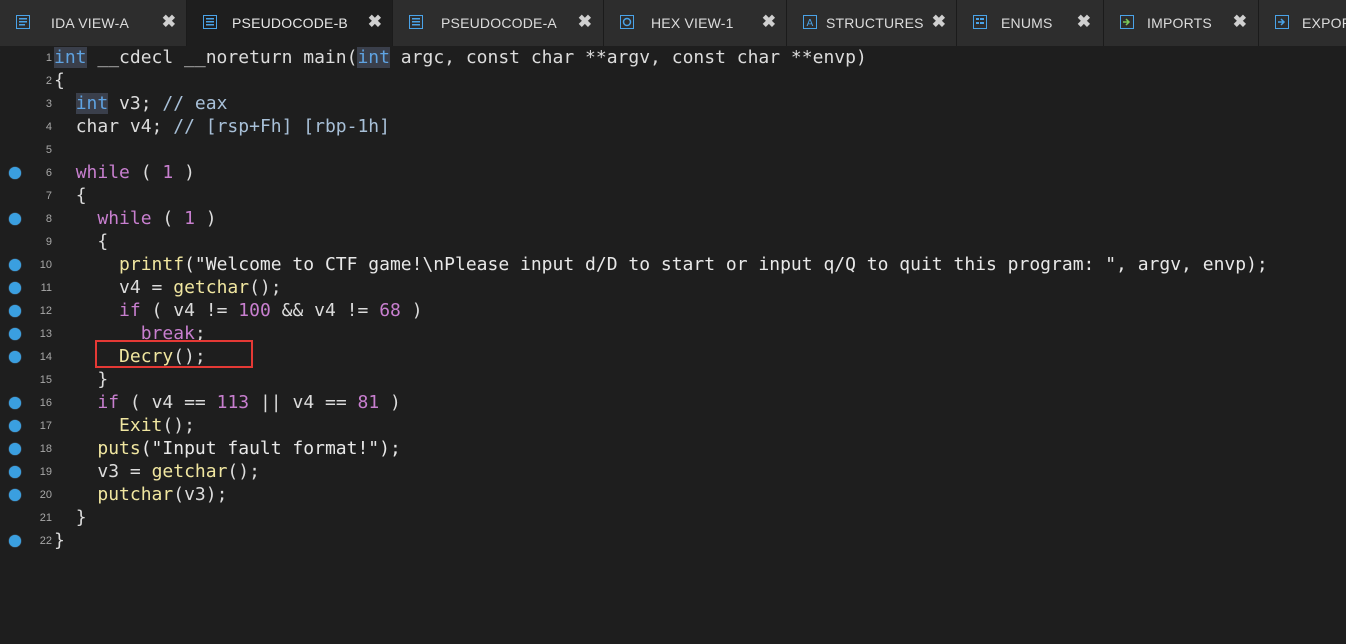  Describe the element at coordinates (135, 494) in the screenshot. I see `function-name: putchar` at that location.